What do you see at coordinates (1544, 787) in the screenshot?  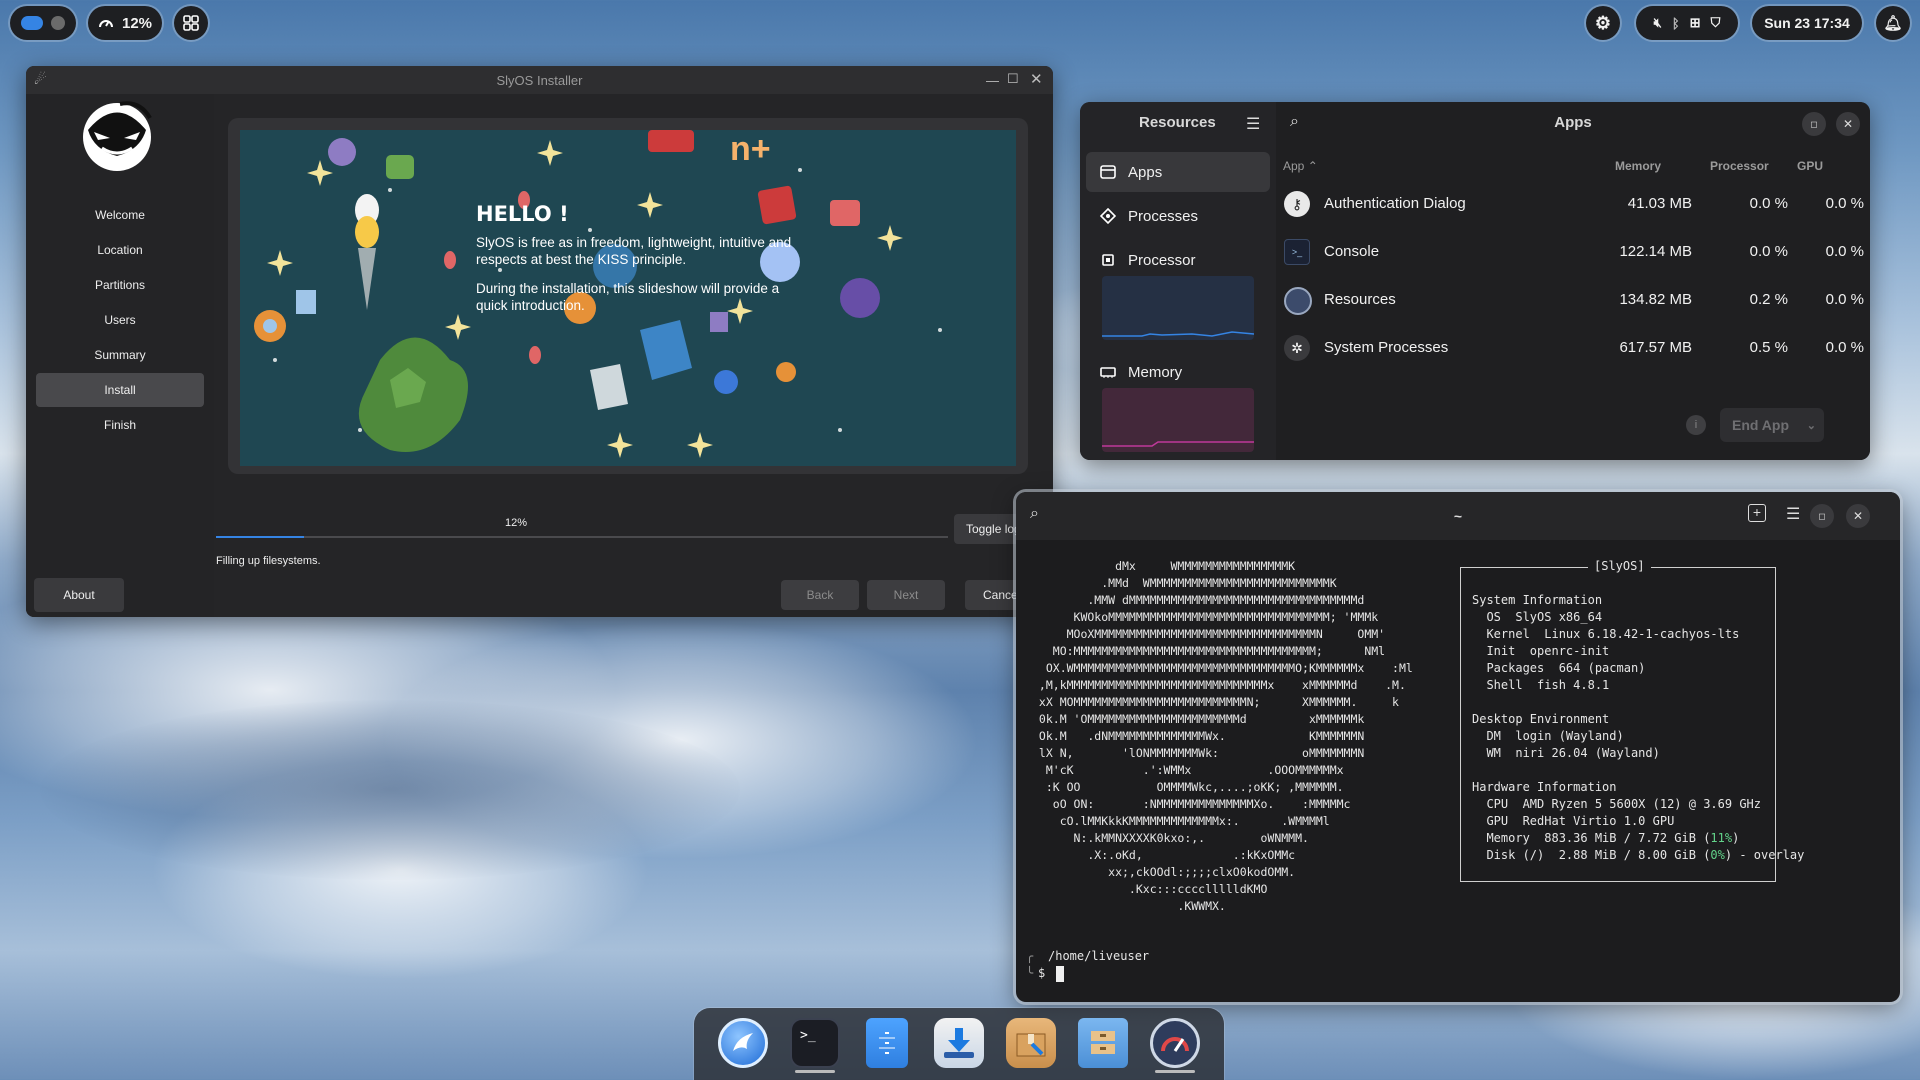 I see `info-line: Hardware Information` at bounding box center [1544, 787].